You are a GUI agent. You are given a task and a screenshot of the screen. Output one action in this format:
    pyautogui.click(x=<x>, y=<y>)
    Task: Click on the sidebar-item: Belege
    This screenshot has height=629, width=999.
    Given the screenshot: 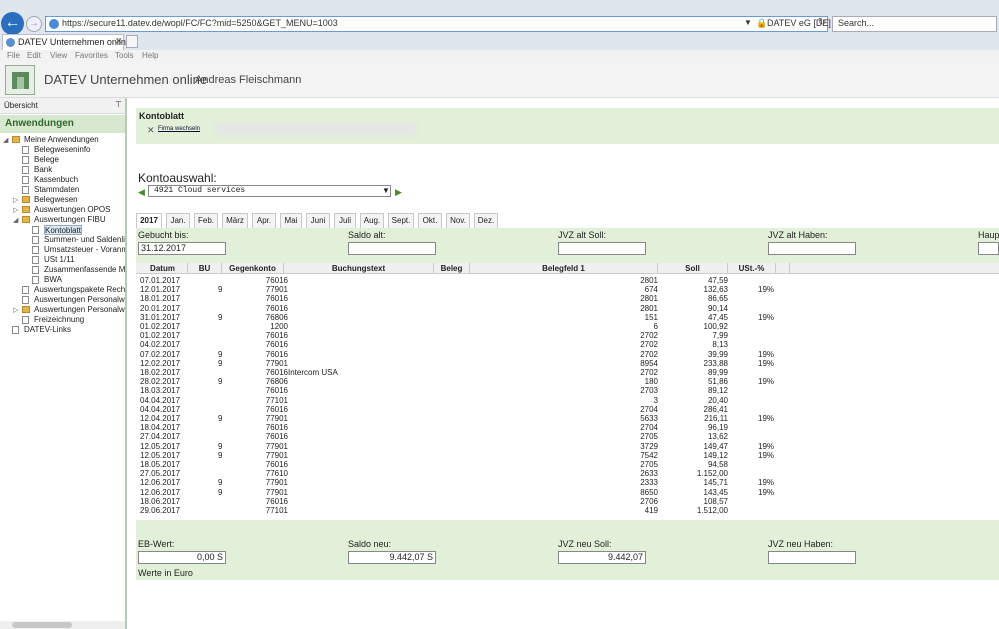 What is the action you would take?
    pyautogui.click(x=46, y=160)
    